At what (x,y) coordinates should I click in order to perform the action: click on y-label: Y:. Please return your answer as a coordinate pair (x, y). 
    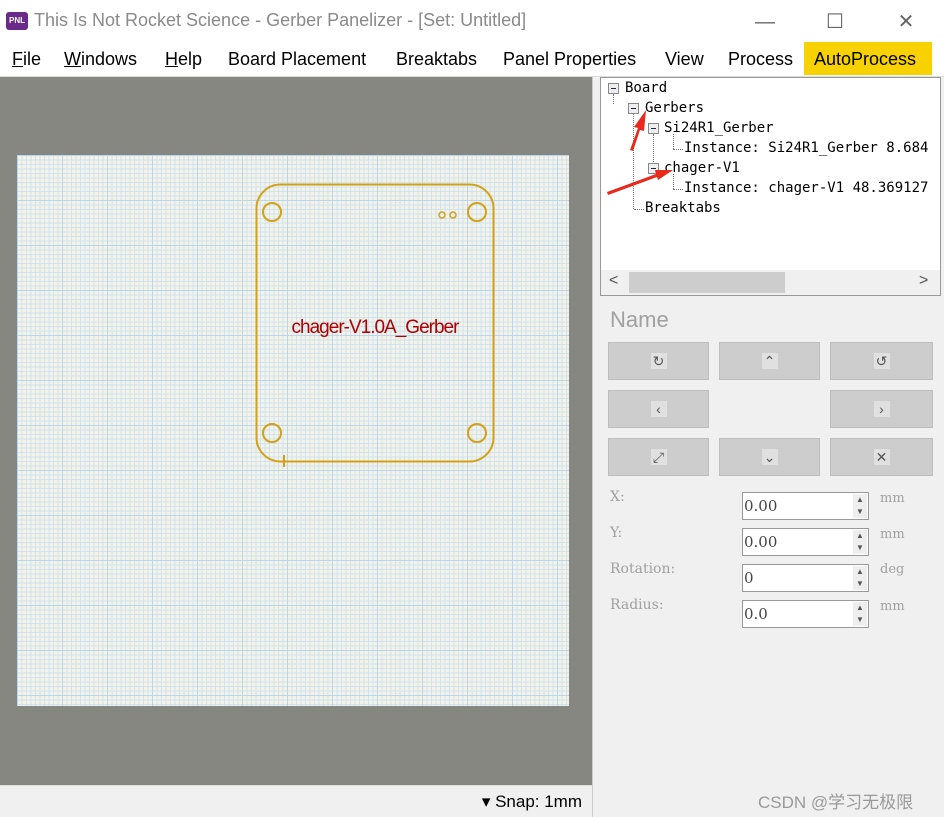
    Looking at the image, I should click on (616, 533).